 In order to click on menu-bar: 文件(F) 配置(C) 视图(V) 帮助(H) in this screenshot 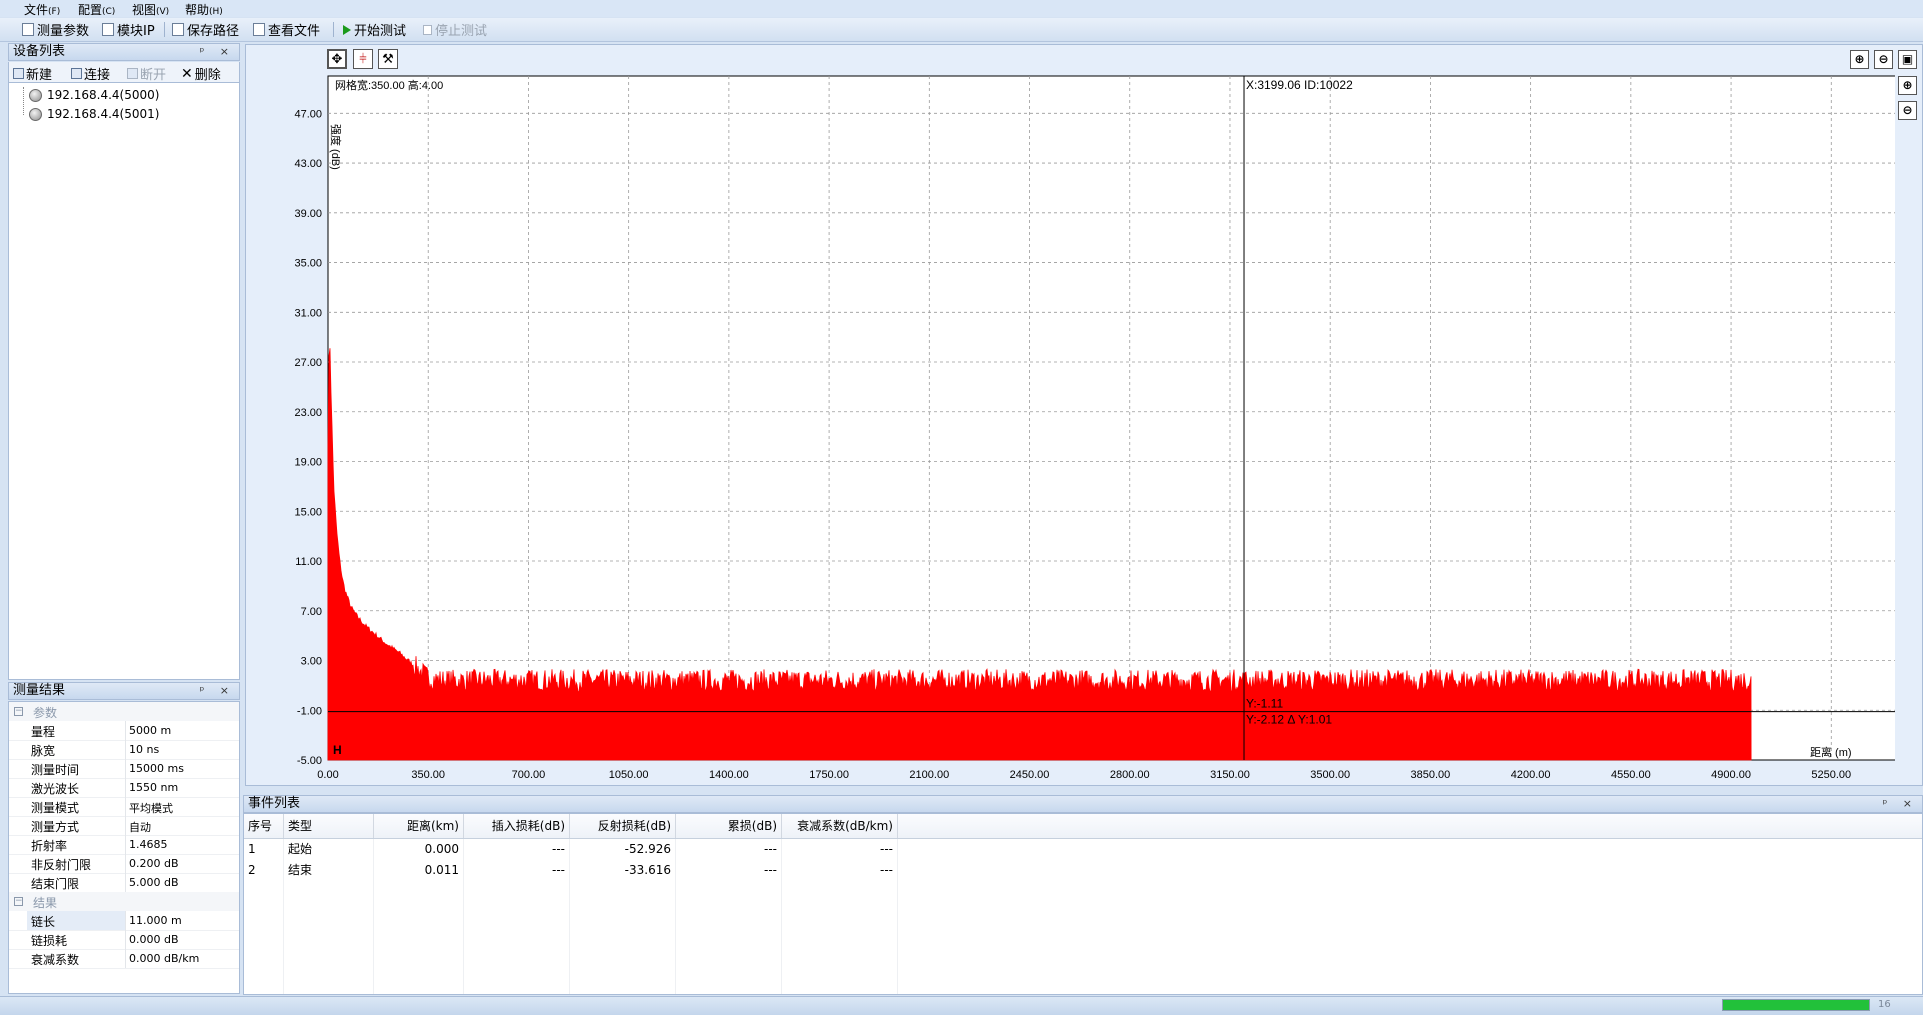, I will do `click(961, 8)`.